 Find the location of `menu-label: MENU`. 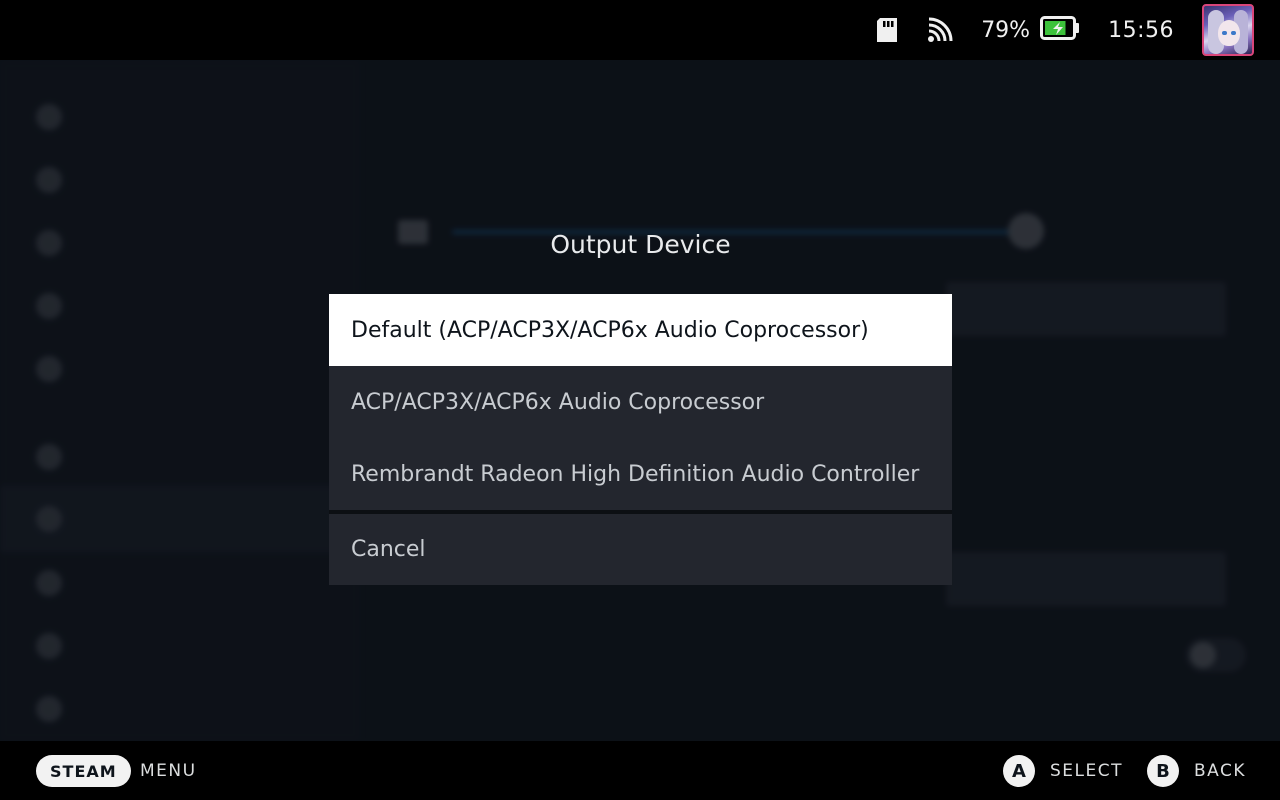

menu-label: MENU is located at coordinates (168, 771).